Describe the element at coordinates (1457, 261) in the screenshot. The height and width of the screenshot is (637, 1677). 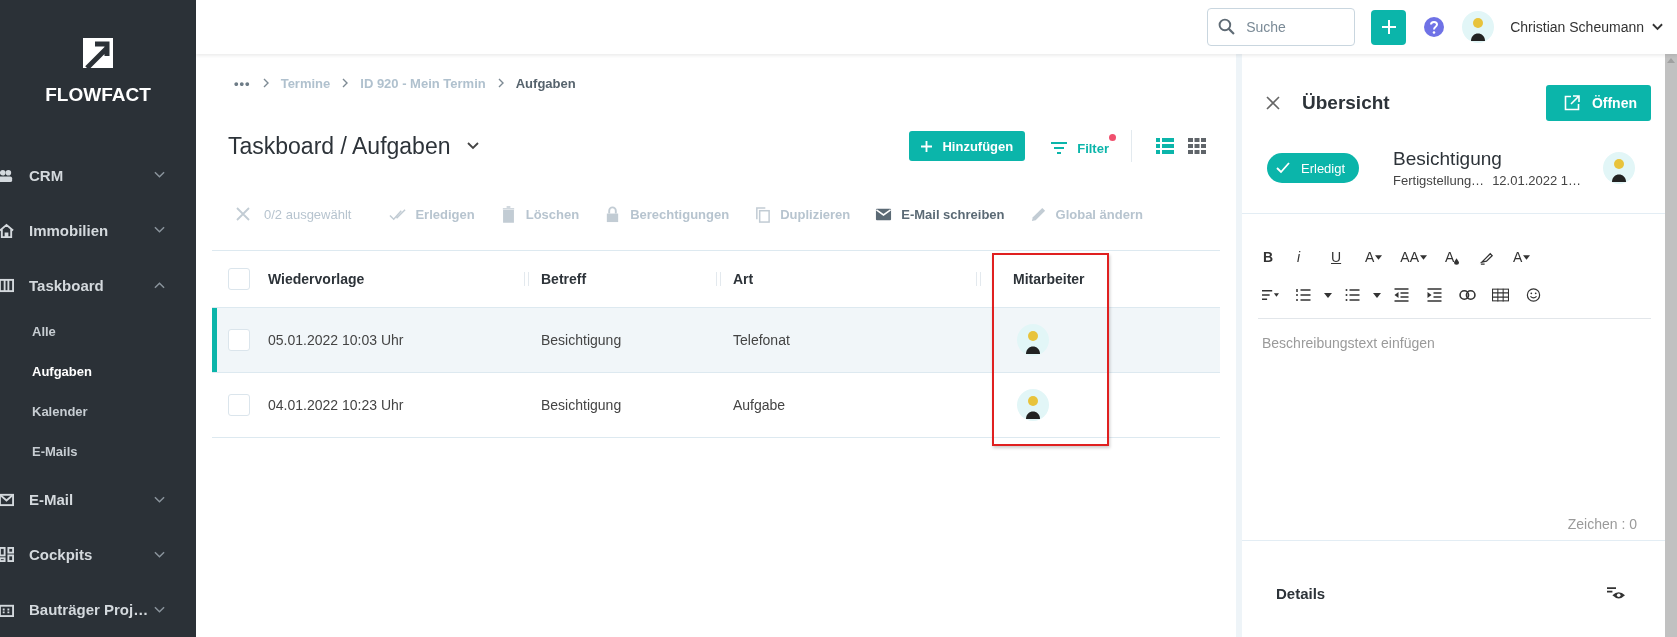
I see `drop-icon` at that location.